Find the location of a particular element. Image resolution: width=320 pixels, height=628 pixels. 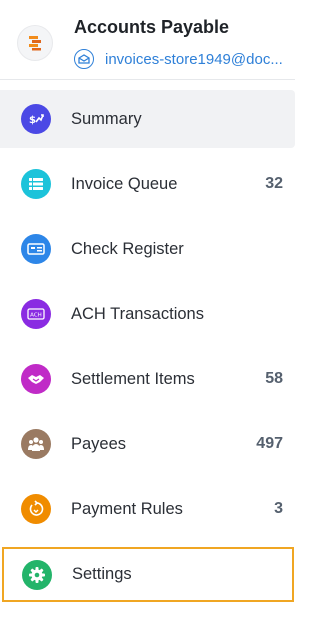

nav-count: 58 is located at coordinates (274, 378).